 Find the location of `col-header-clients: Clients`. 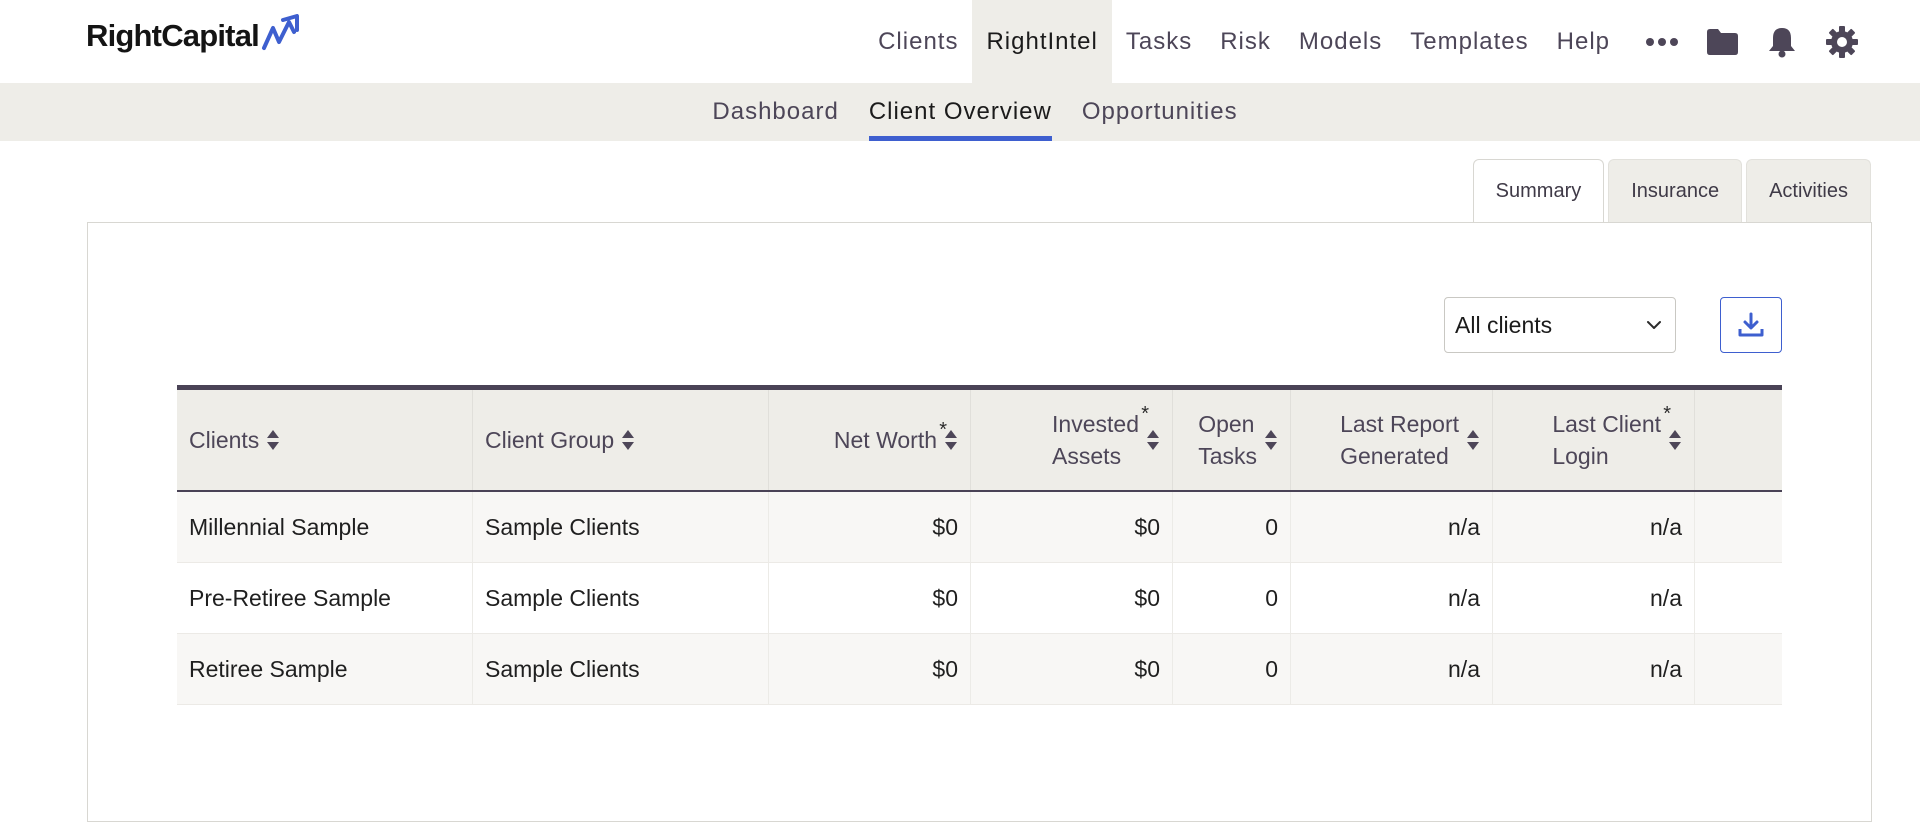

col-header-clients: Clients is located at coordinates (325, 440).